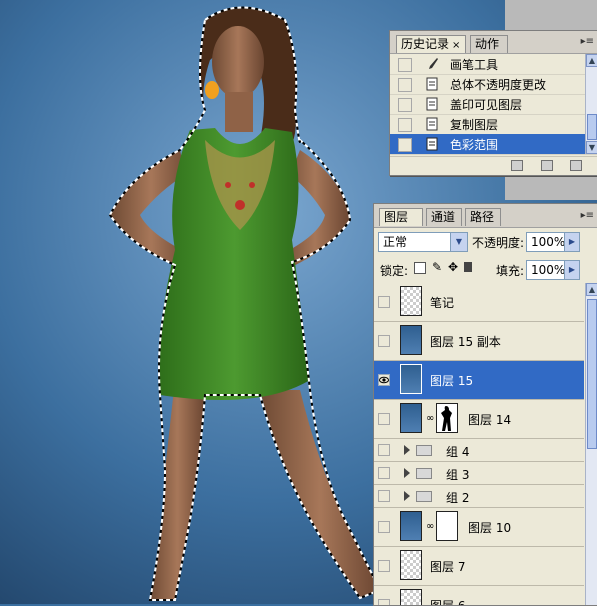 The width and height of the screenshot is (597, 606). I want to click on group-row: 组 4, so click(479, 450).